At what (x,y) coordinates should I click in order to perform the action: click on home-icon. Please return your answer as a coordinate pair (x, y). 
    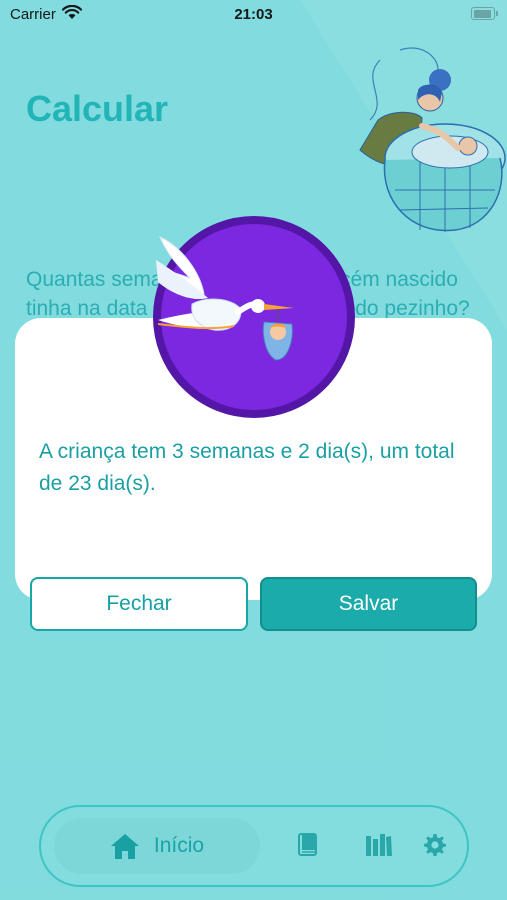
    Looking at the image, I should click on (124, 846).